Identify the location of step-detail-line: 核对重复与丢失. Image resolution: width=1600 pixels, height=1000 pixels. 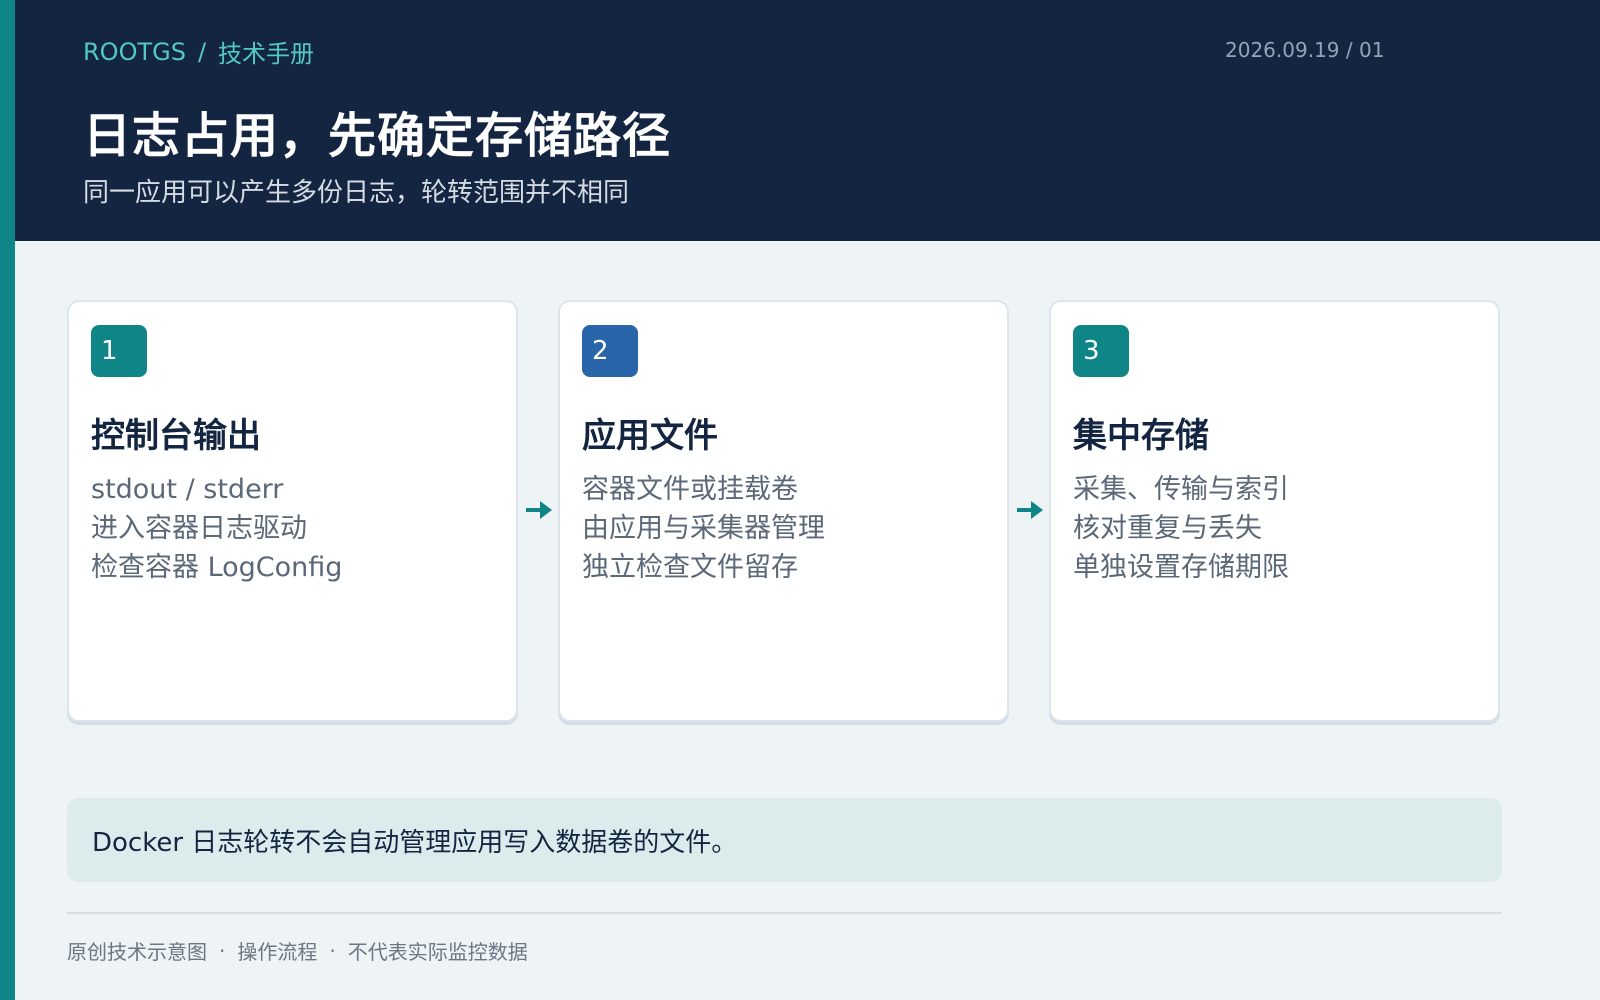
(1167, 528).